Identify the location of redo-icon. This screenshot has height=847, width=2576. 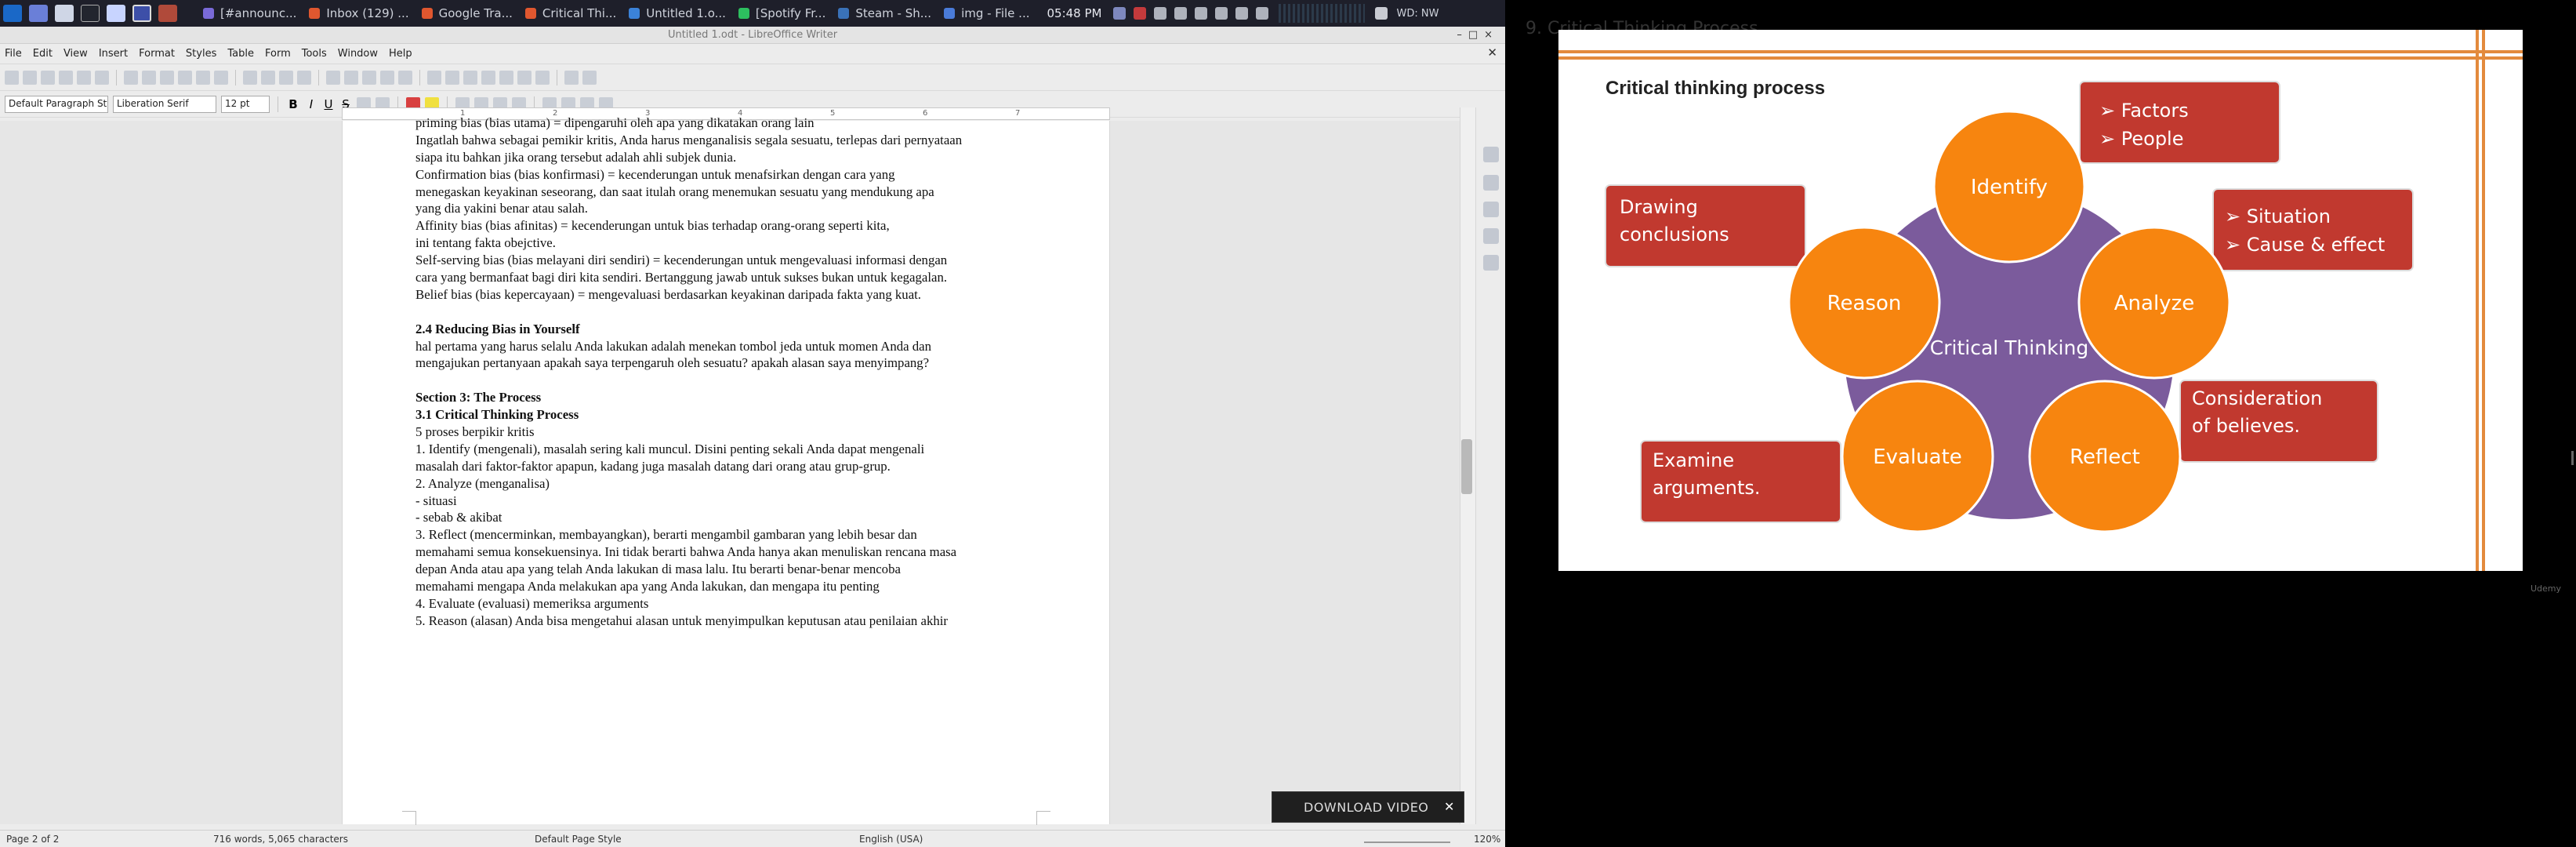
(268, 77).